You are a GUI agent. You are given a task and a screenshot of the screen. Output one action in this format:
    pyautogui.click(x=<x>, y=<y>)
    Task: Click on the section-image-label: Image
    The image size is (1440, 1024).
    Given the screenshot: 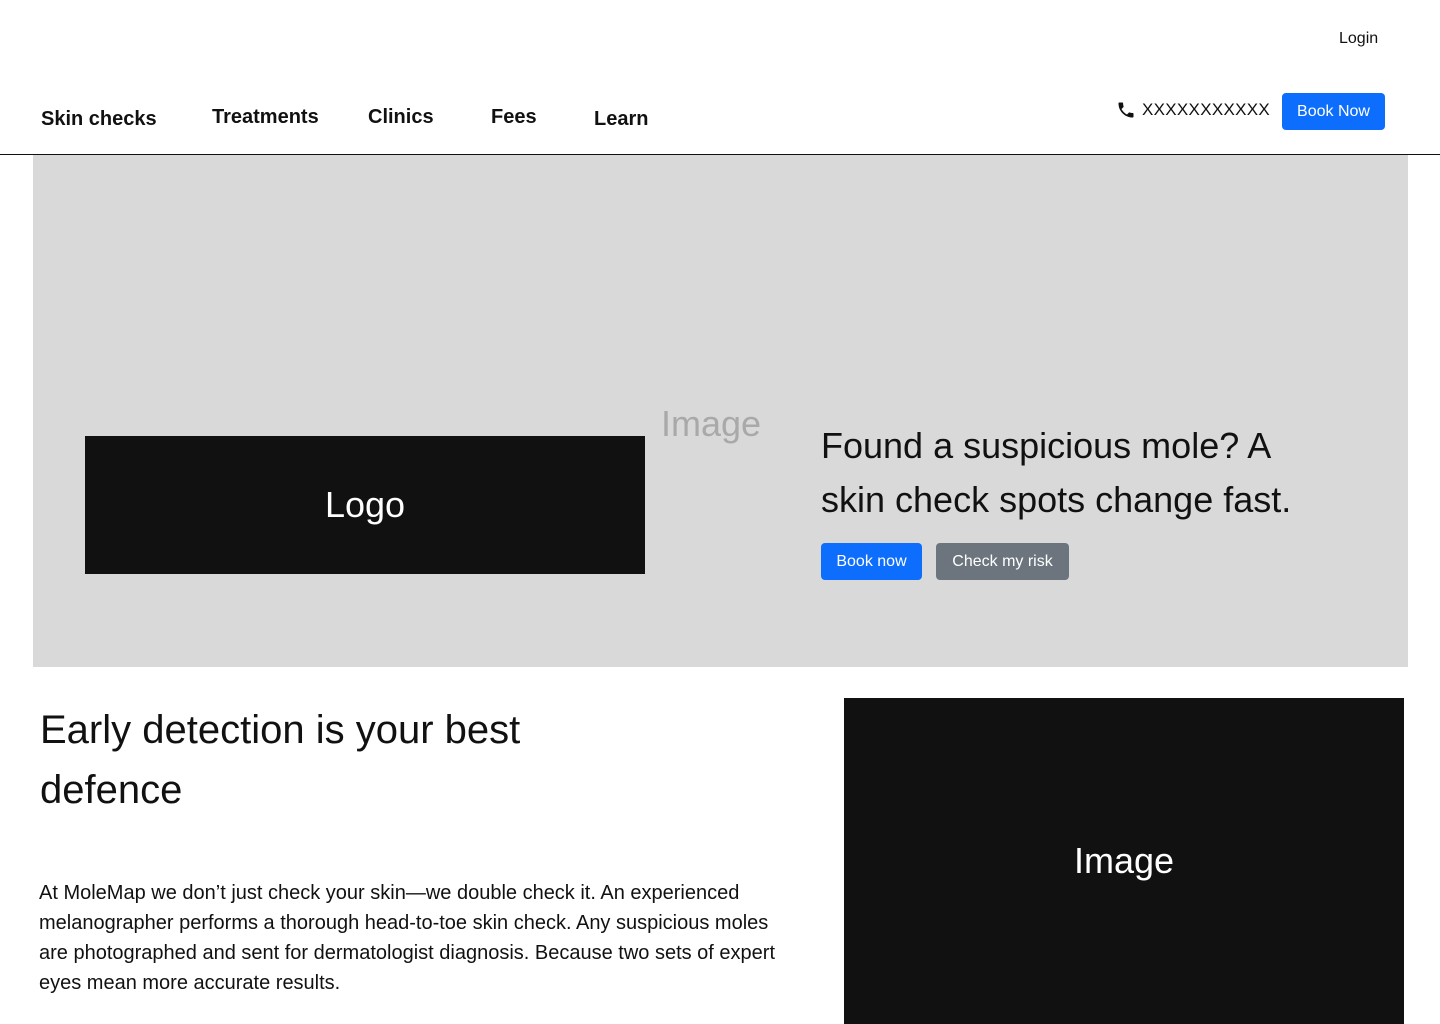 What is the action you would take?
    pyautogui.click(x=1124, y=860)
    